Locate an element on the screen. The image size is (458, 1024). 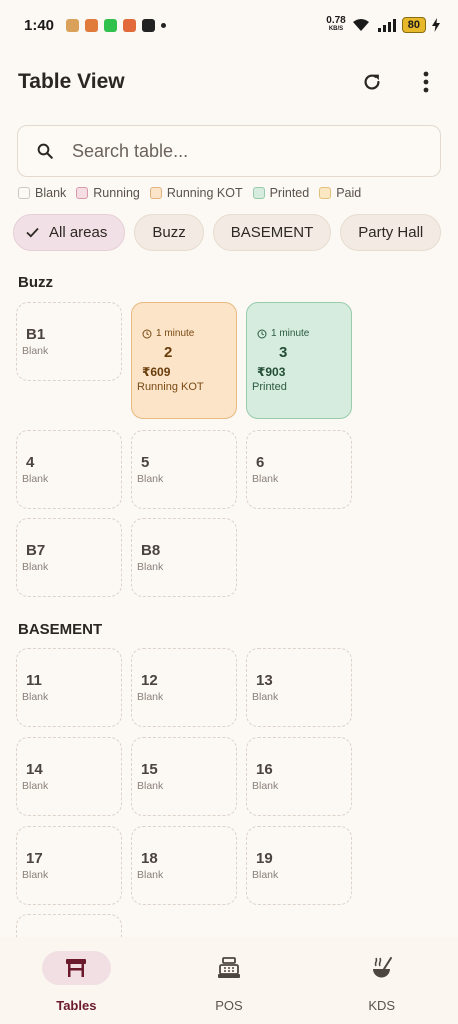
table-number: 16 is located at coordinates (264, 769).